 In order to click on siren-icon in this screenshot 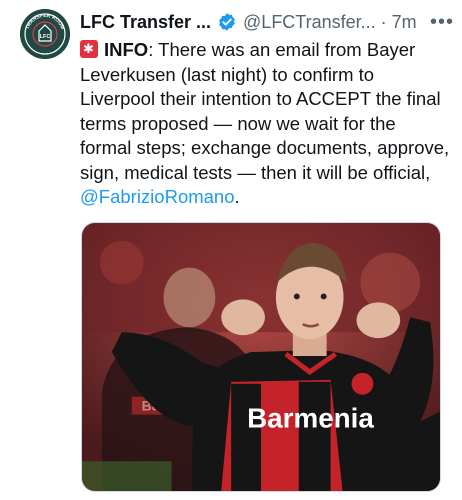, I will do `click(89, 49)`.